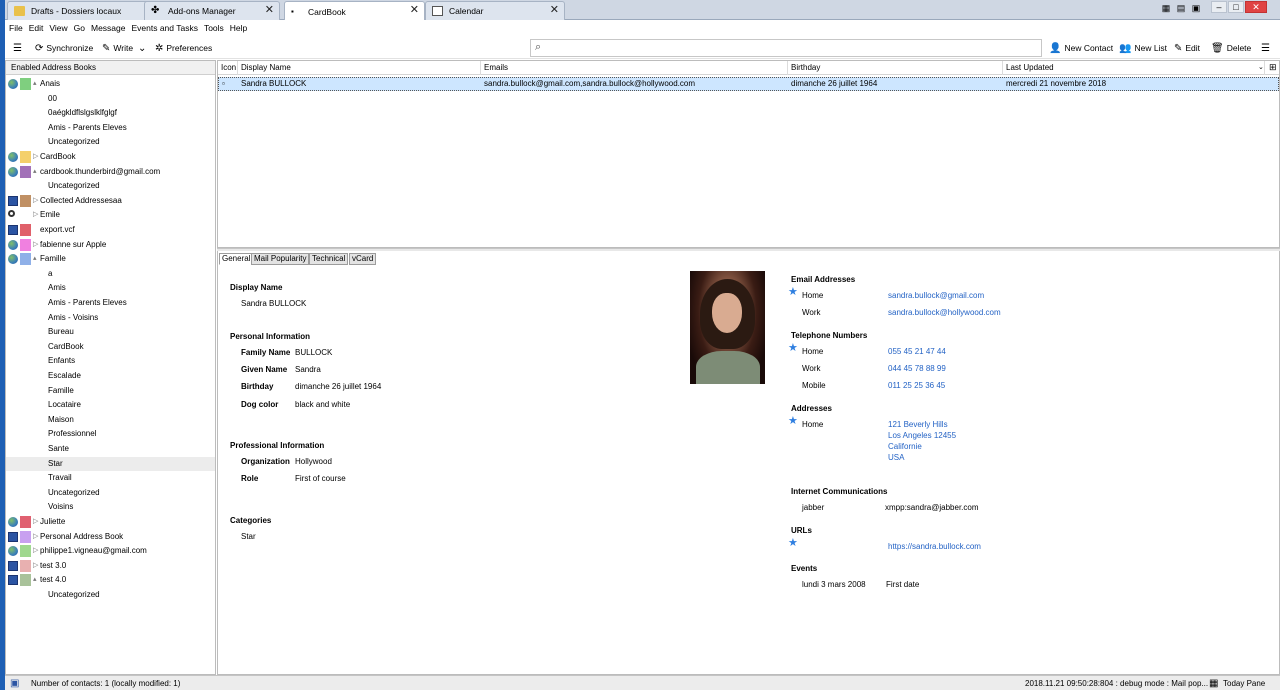  Describe the element at coordinates (895, 68) in the screenshot. I see `column-birthday: Birthday` at that location.